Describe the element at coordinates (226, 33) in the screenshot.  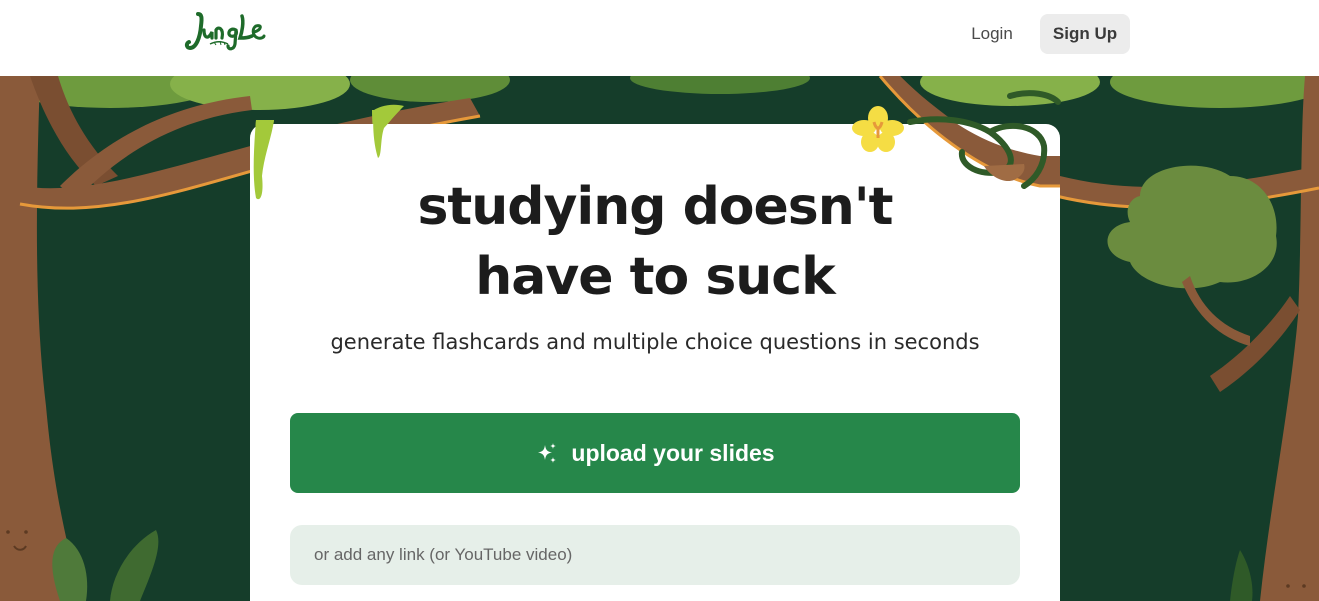
I see `jungle-logo` at that location.